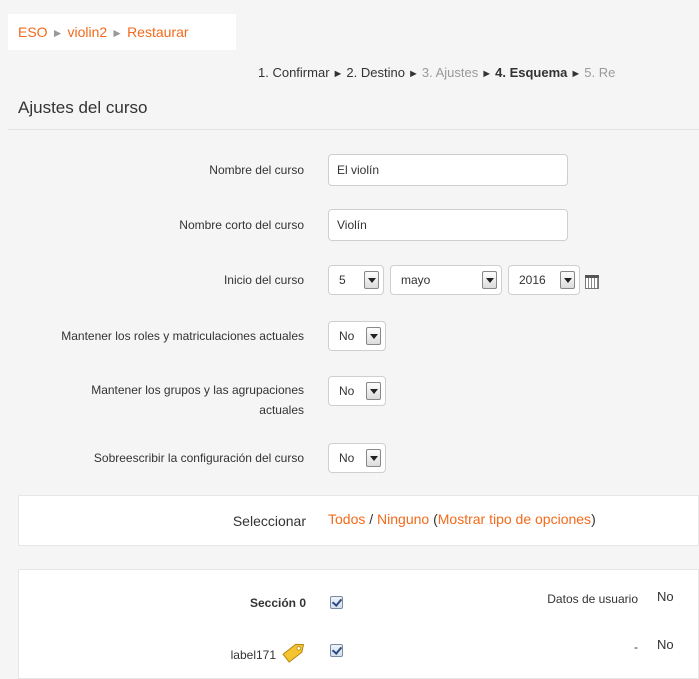  Describe the element at coordinates (336, 602) in the screenshot. I see `section-include-checkbox` at that location.